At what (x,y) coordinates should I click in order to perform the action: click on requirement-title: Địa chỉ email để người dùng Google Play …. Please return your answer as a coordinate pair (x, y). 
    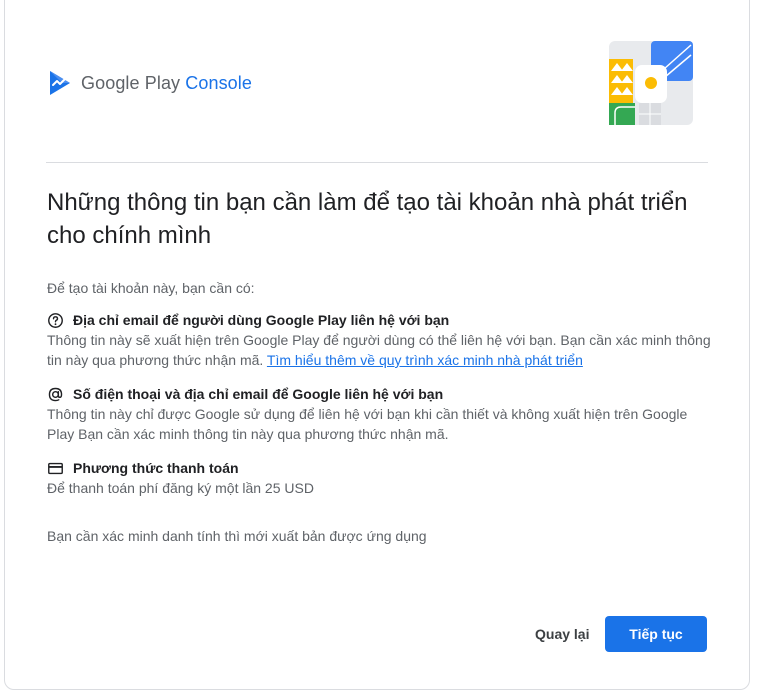
    Looking at the image, I should click on (261, 320).